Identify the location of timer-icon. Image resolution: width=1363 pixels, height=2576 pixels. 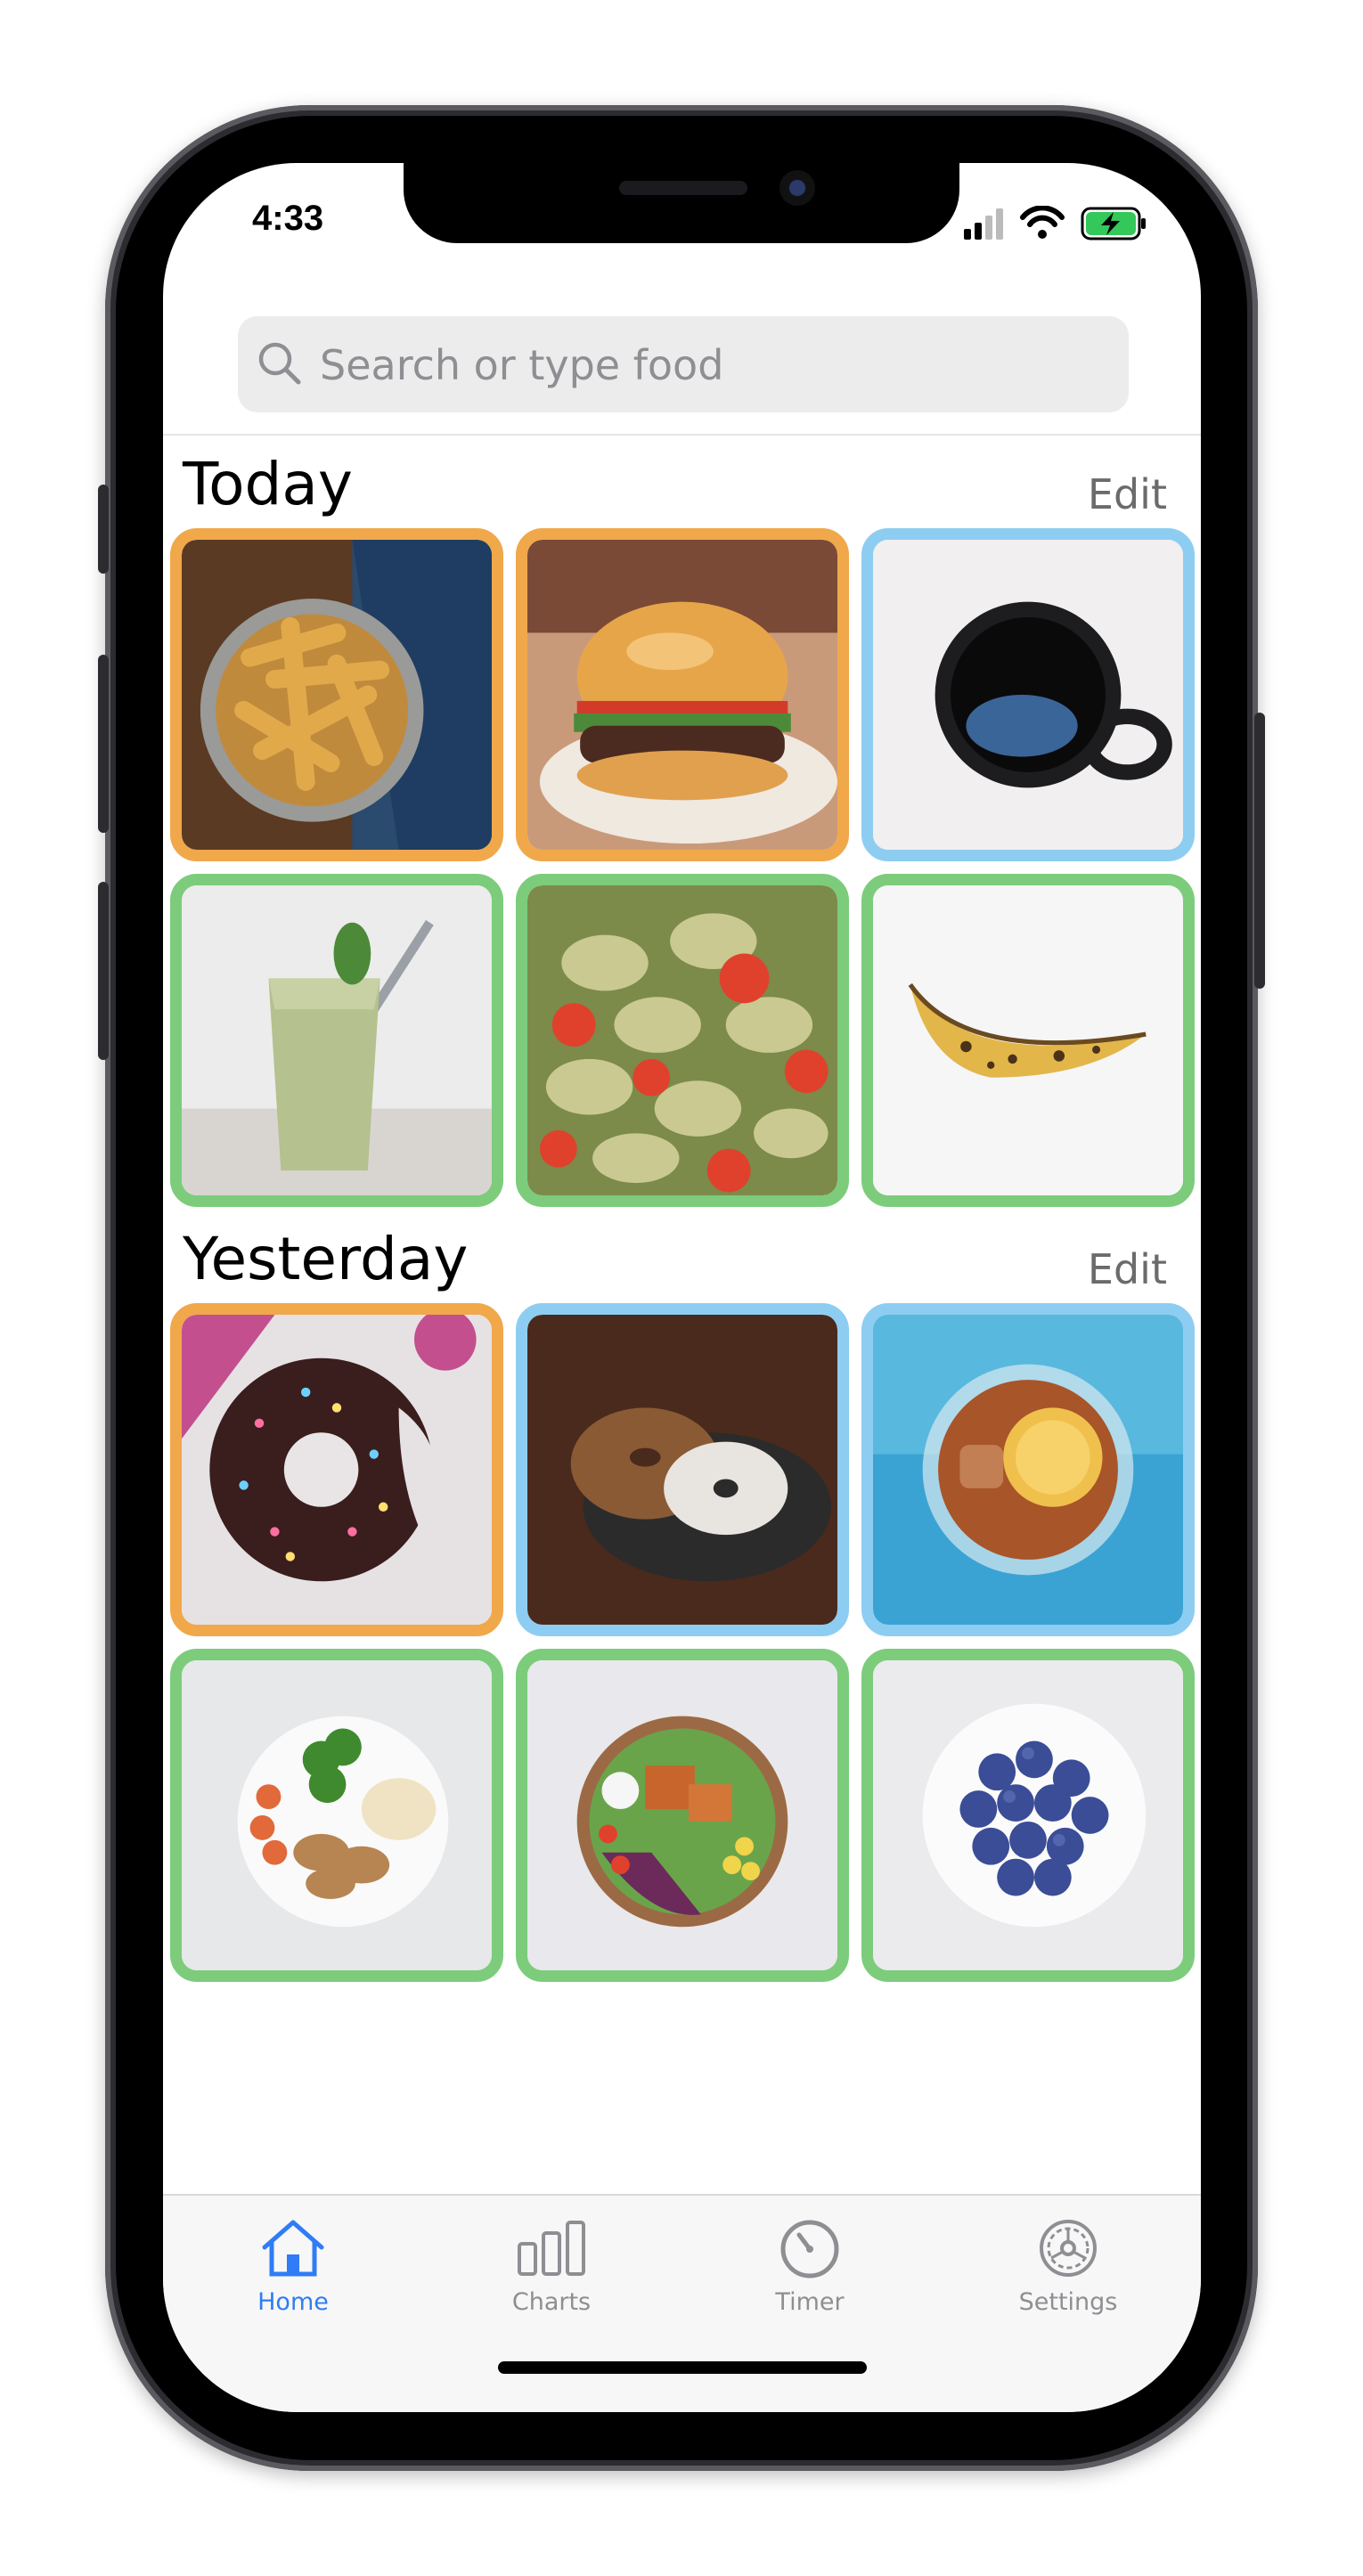
(810, 2249).